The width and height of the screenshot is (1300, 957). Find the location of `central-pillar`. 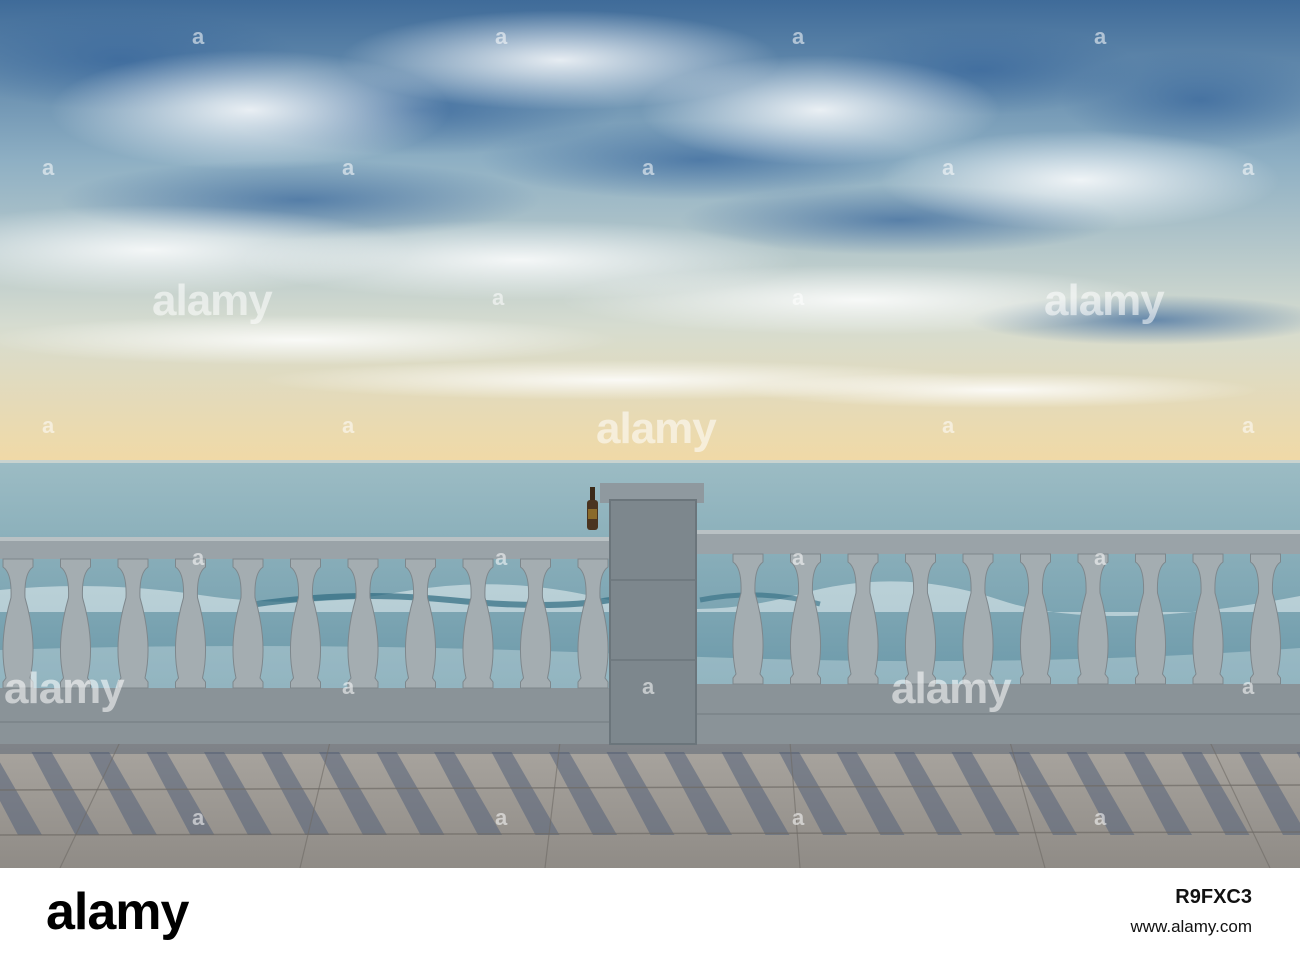

central-pillar is located at coordinates (652, 614).